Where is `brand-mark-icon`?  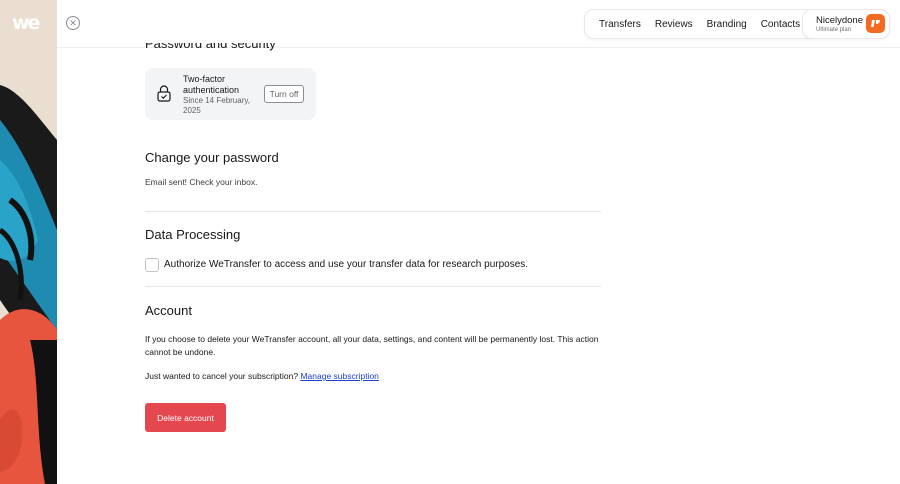 brand-mark-icon is located at coordinates (875, 23).